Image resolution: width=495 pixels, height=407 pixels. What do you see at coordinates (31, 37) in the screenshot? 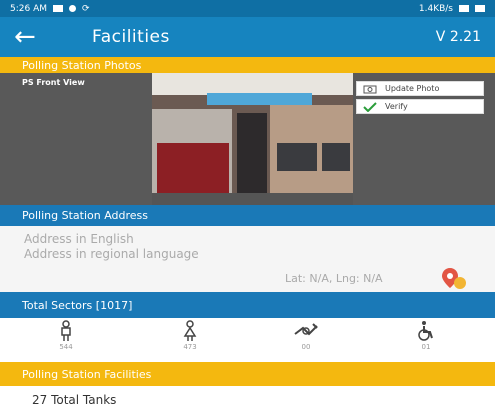
I see `back-arrow-icon: ←` at bounding box center [31, 37].